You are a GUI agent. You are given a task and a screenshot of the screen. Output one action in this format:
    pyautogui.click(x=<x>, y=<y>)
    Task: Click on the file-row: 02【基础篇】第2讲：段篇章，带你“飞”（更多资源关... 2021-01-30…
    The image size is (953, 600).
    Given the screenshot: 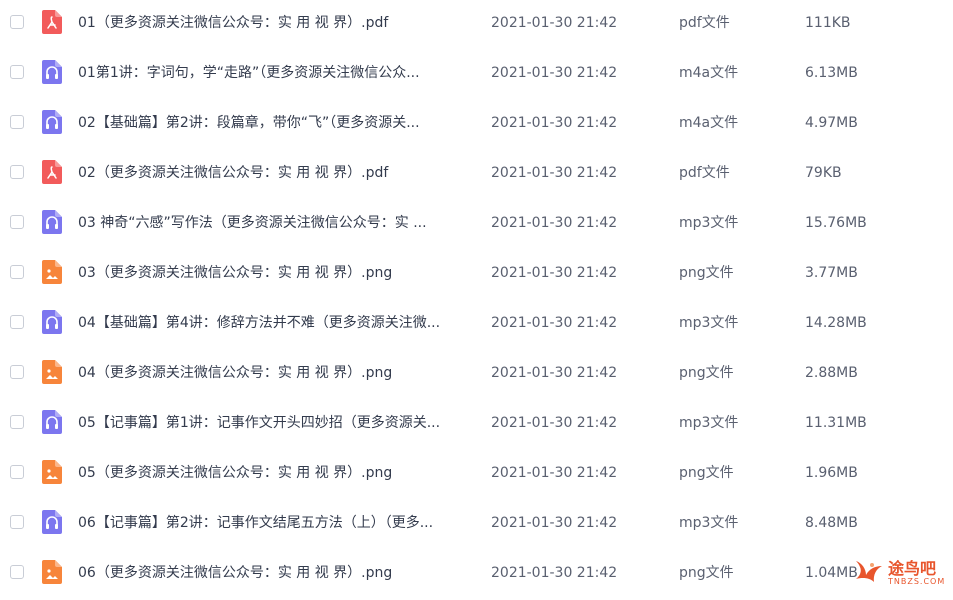 What is the action you would take?
    pyautogui.click(x=476, y=125)
    